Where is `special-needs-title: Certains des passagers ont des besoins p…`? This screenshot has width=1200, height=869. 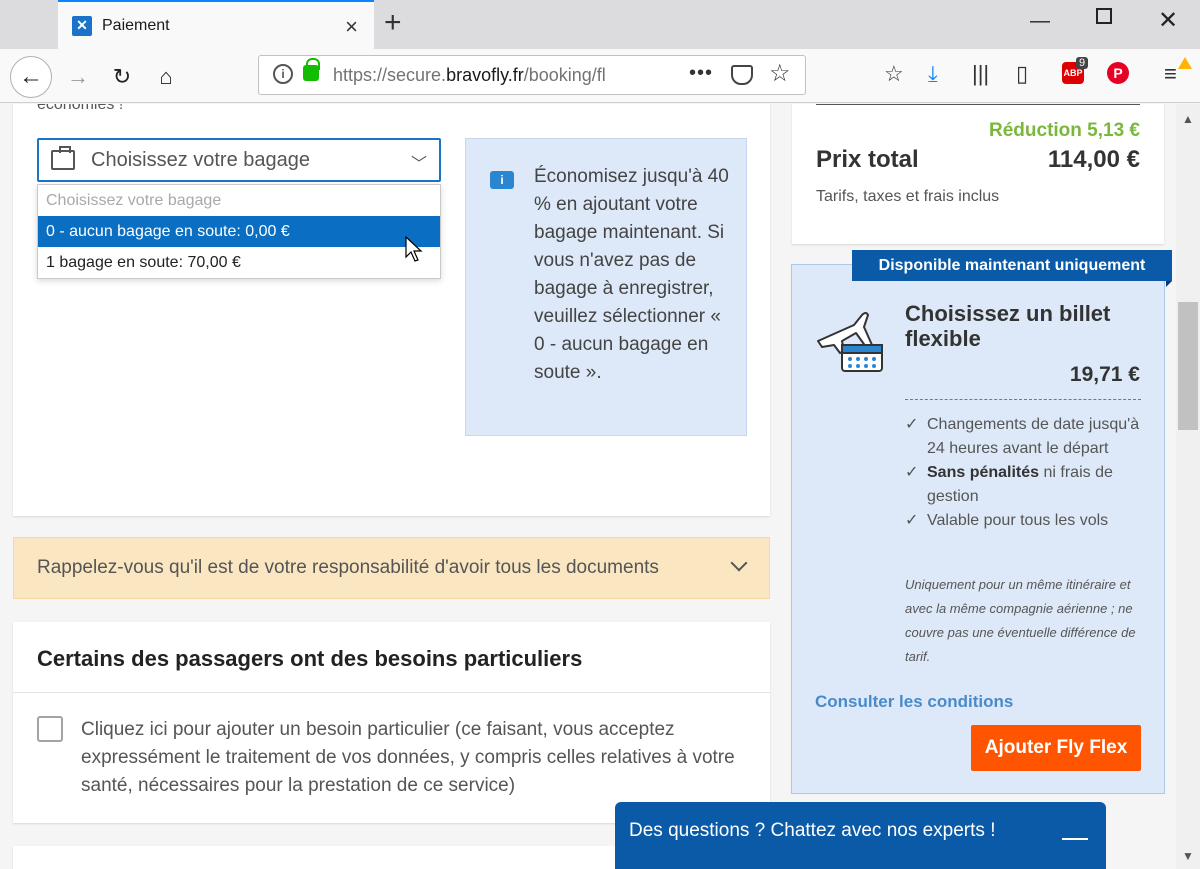
special-needs-title: Certains des passagers ont des besoins p… is located at coordinates (310, 658).